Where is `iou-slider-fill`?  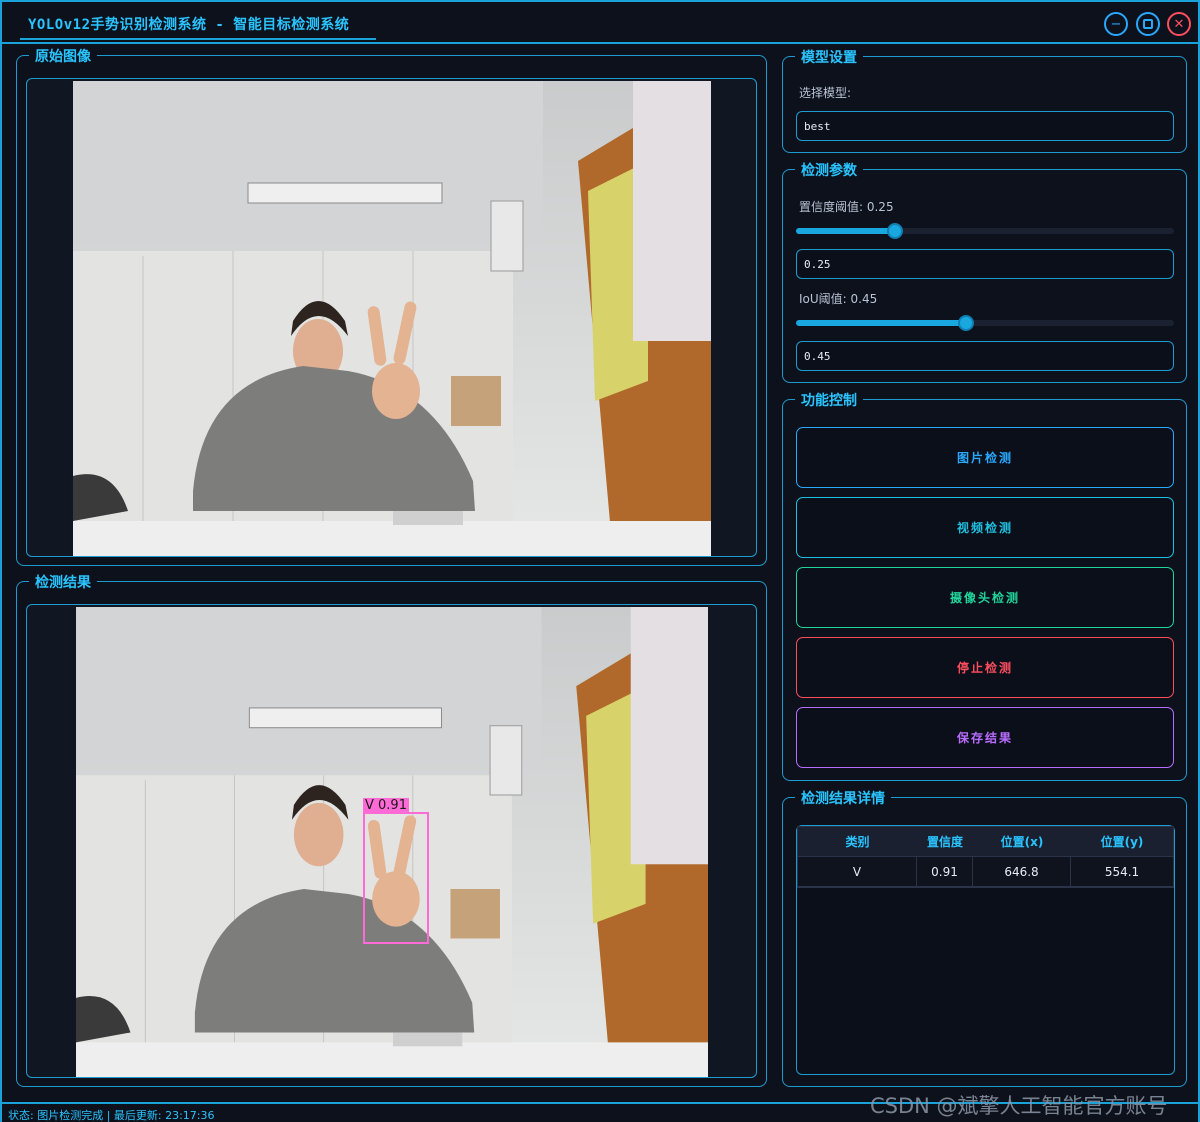
iou-slider-fill is located at coordinates (881, 323).